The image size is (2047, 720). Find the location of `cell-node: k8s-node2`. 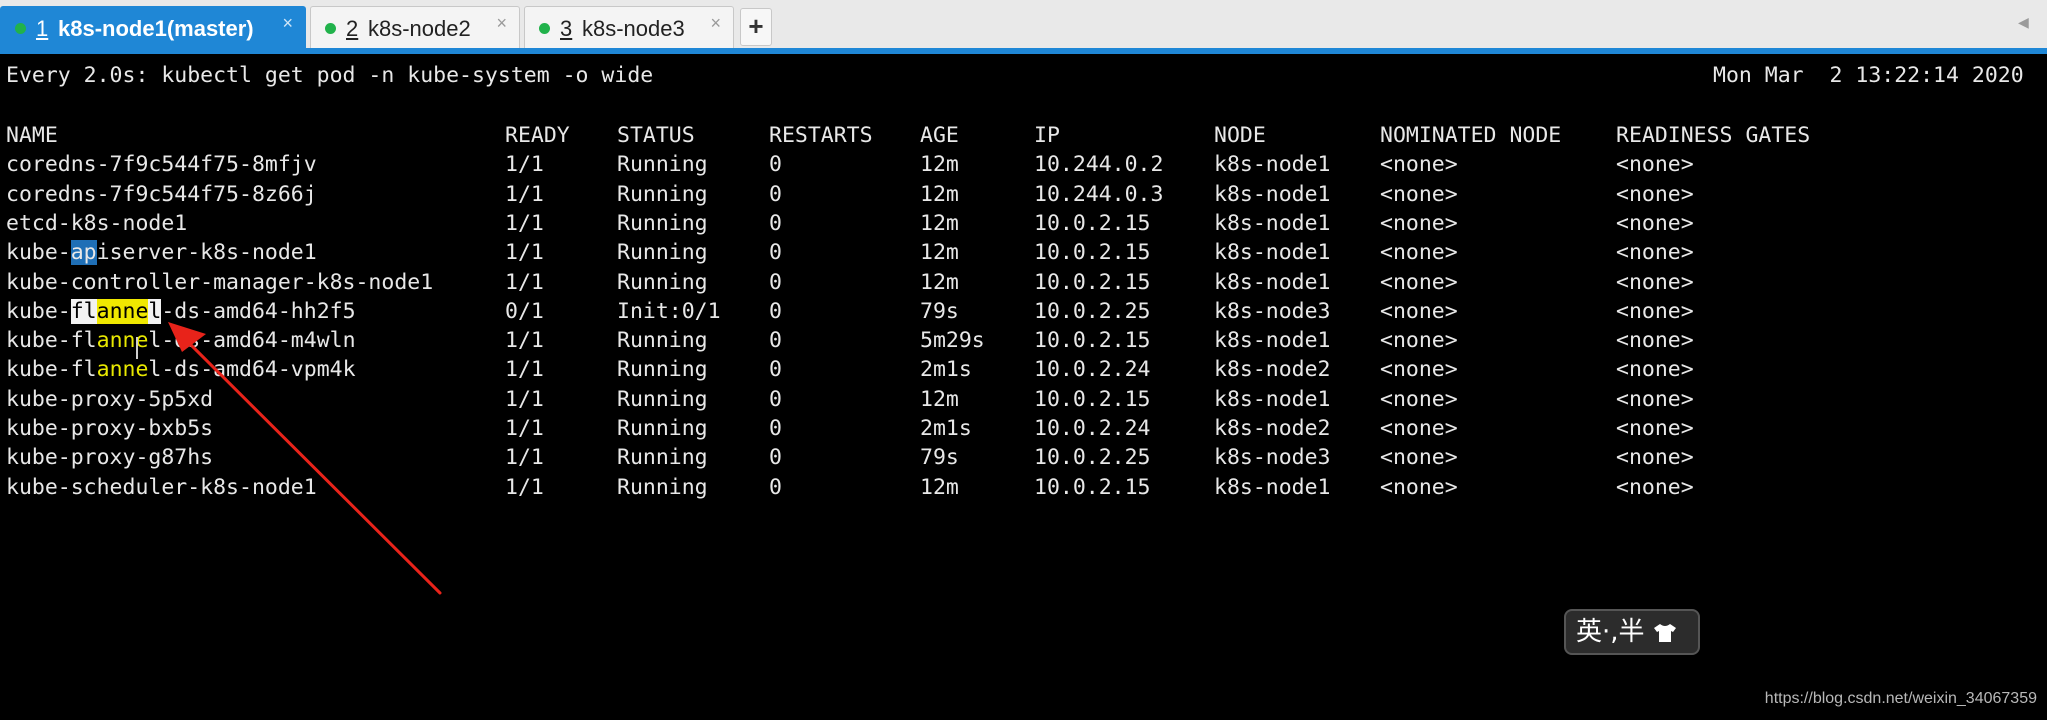

cell-node: k8s-node2 is located at coordinates (1272, 370).